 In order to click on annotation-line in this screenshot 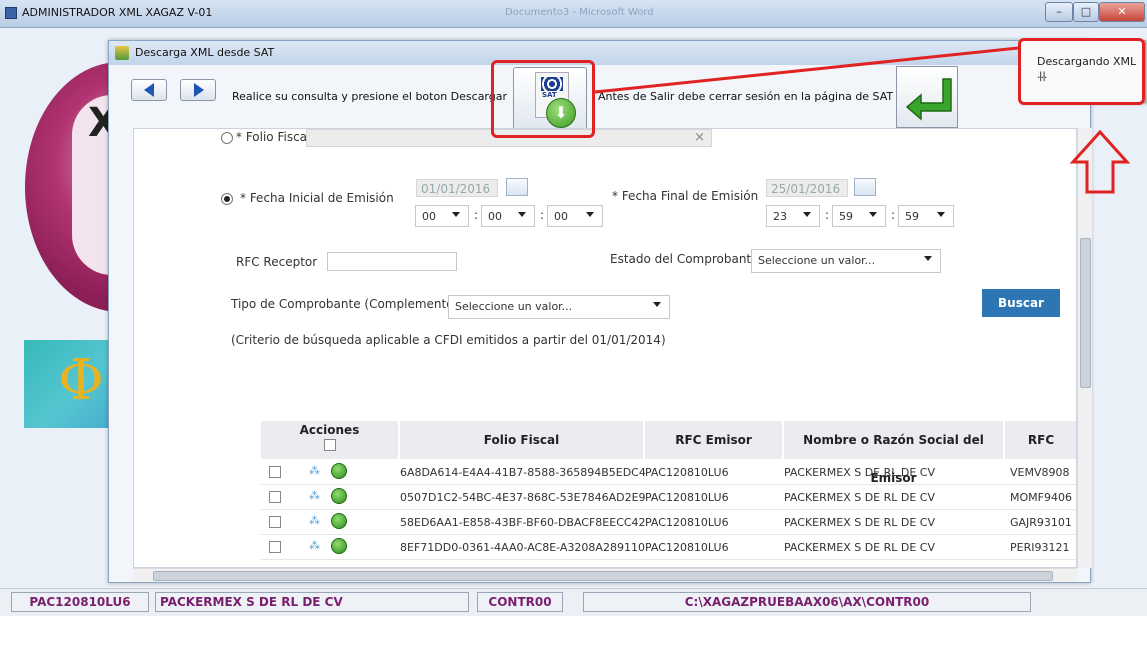, I will do `click(806, 70)`.